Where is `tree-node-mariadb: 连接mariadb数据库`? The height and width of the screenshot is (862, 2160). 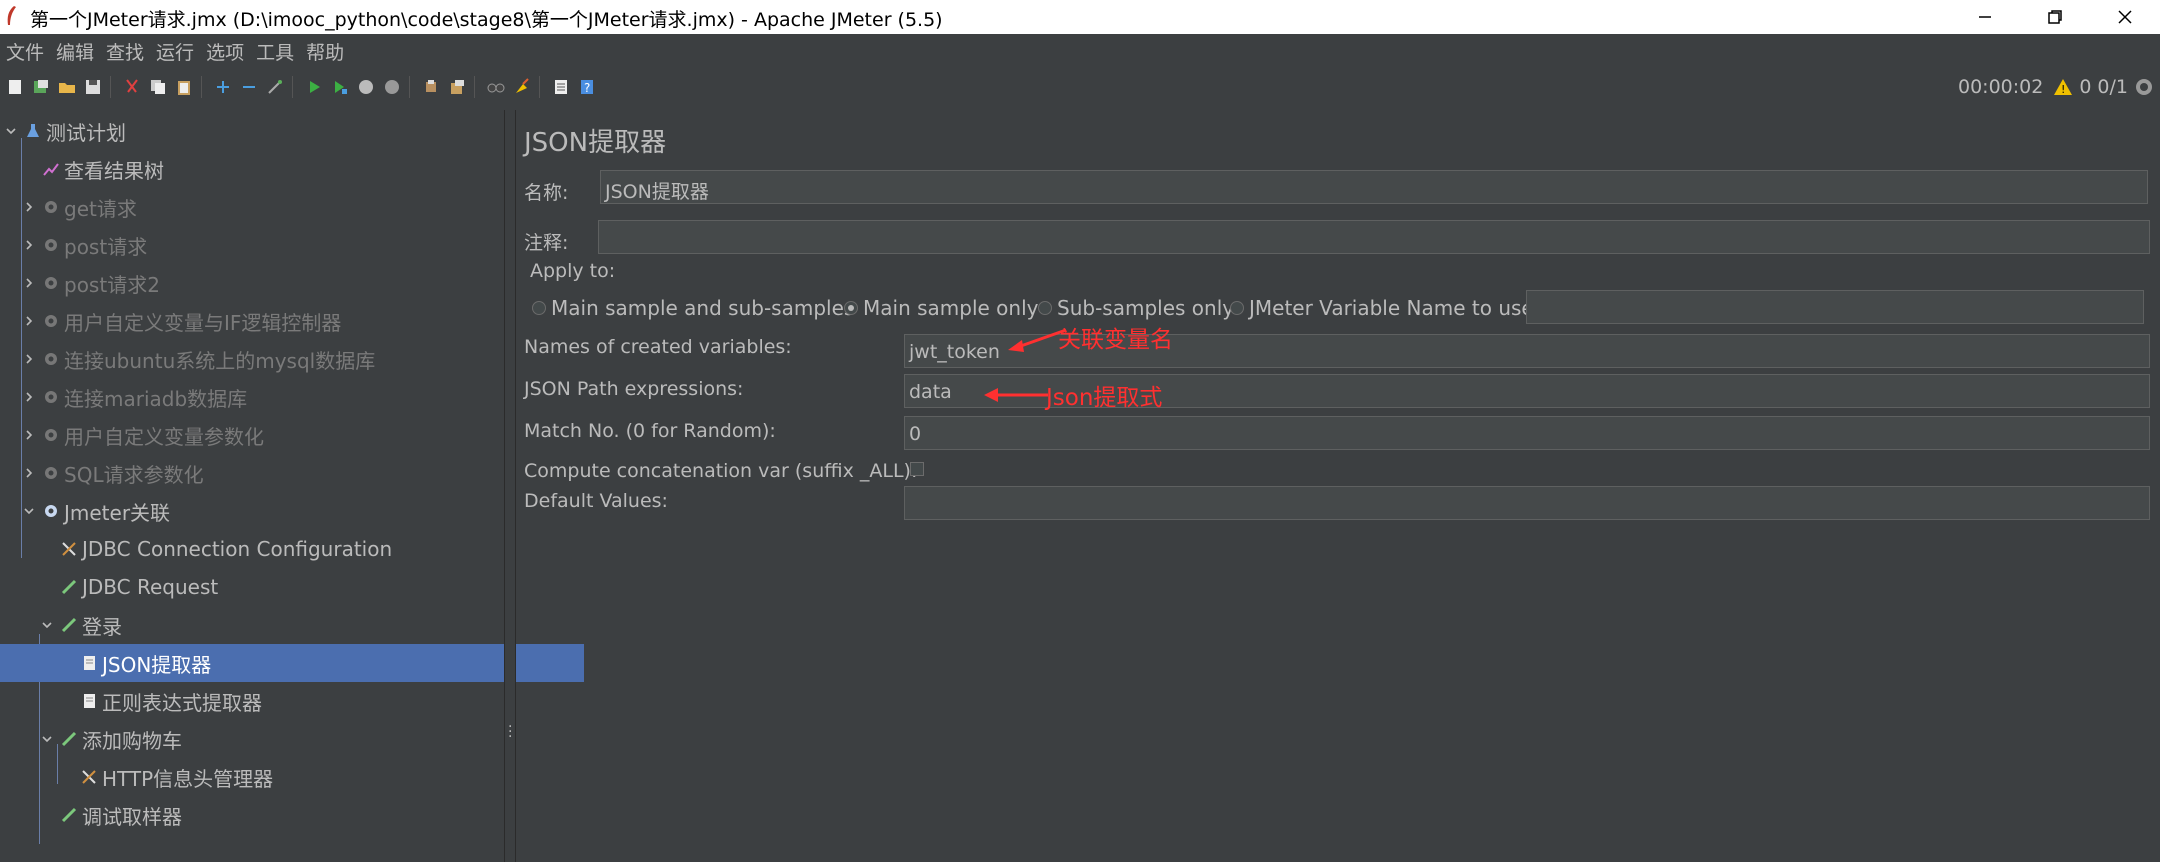 tree-node-mariadb: 连接mariadb数据库 is located at coordinates (263, 397).